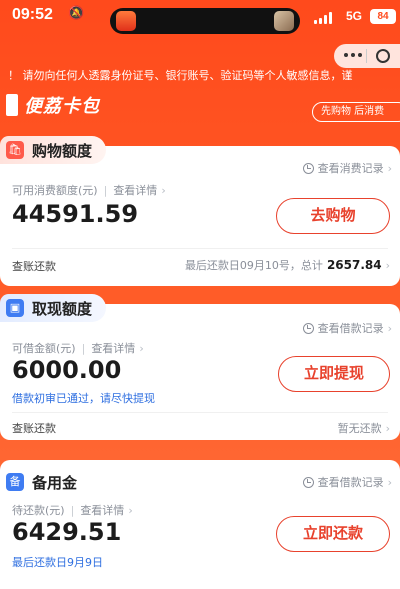  I want to click on miniprogram-capsule, so click(367, 56).